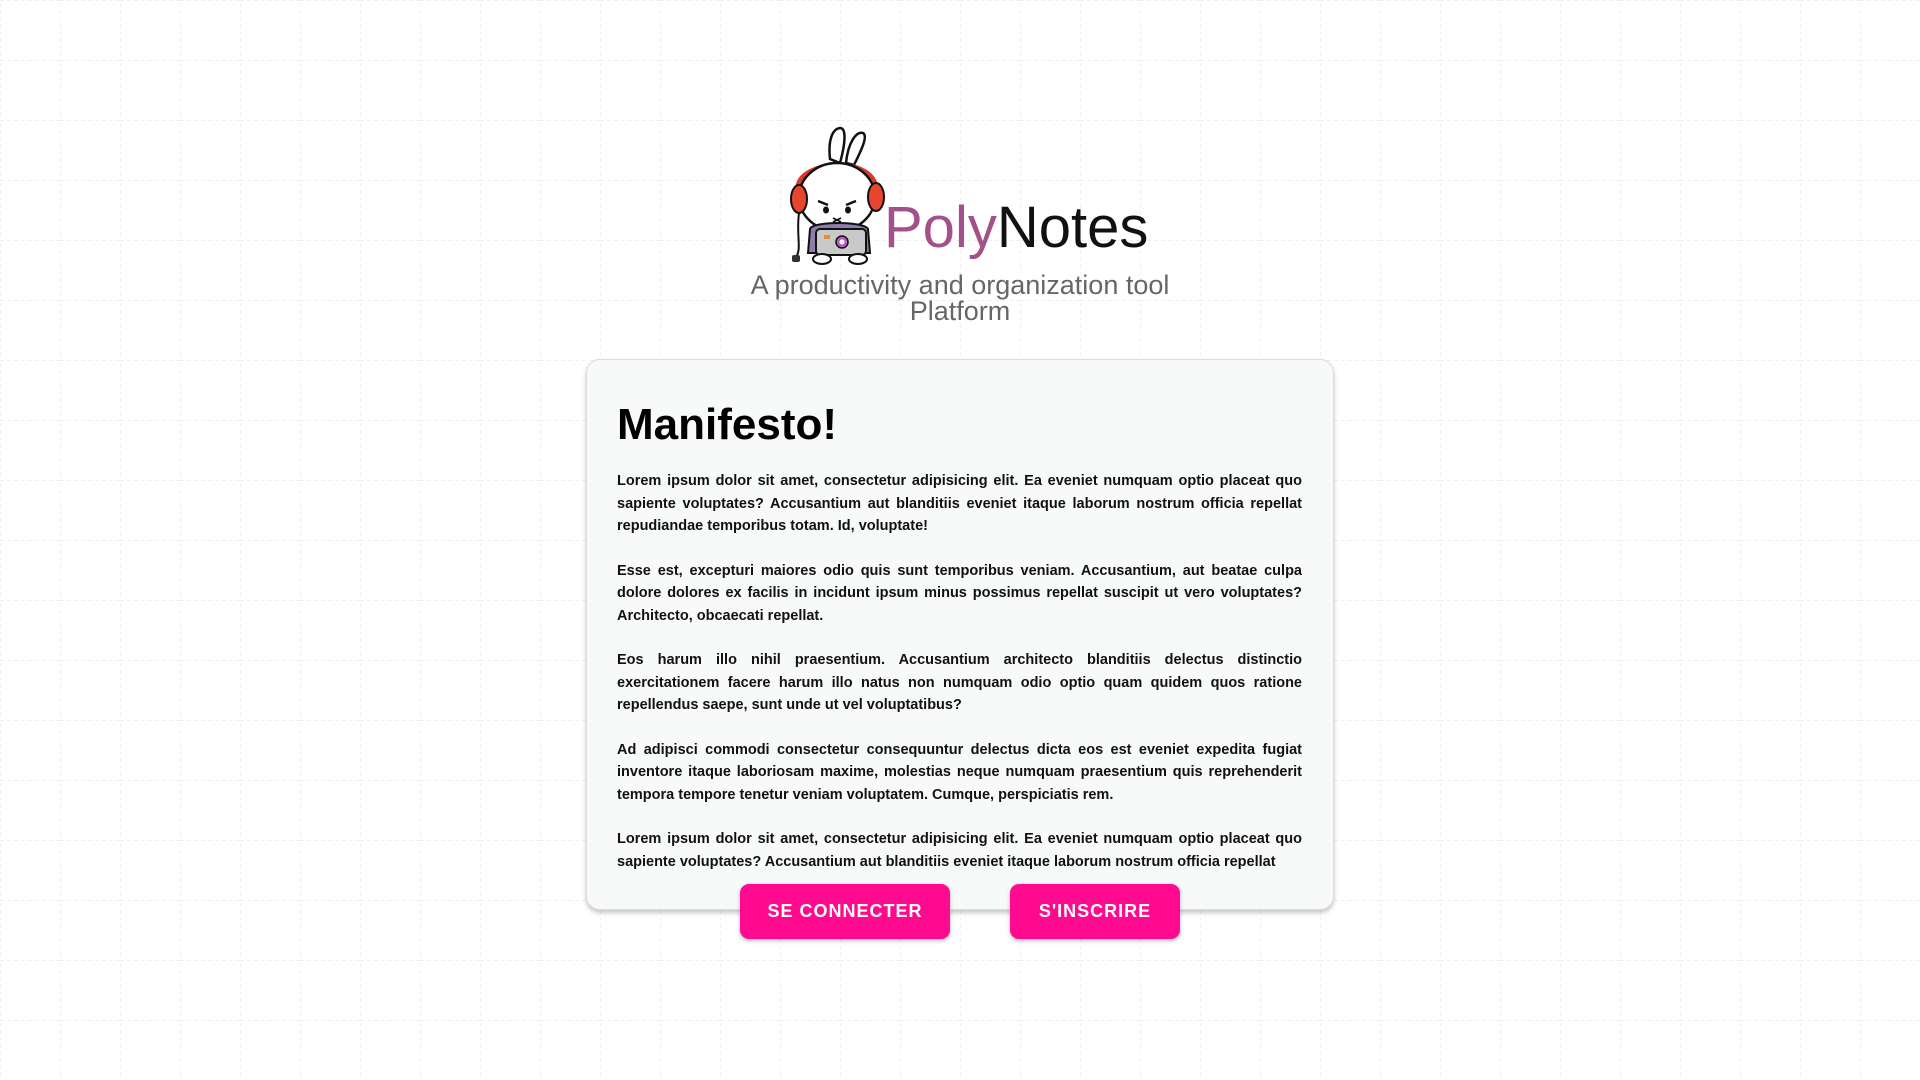 Image resolution: width=1920 pixels, height=1080 pixels. I want to click on rabbit-mascot-icon, so click(837, 195).